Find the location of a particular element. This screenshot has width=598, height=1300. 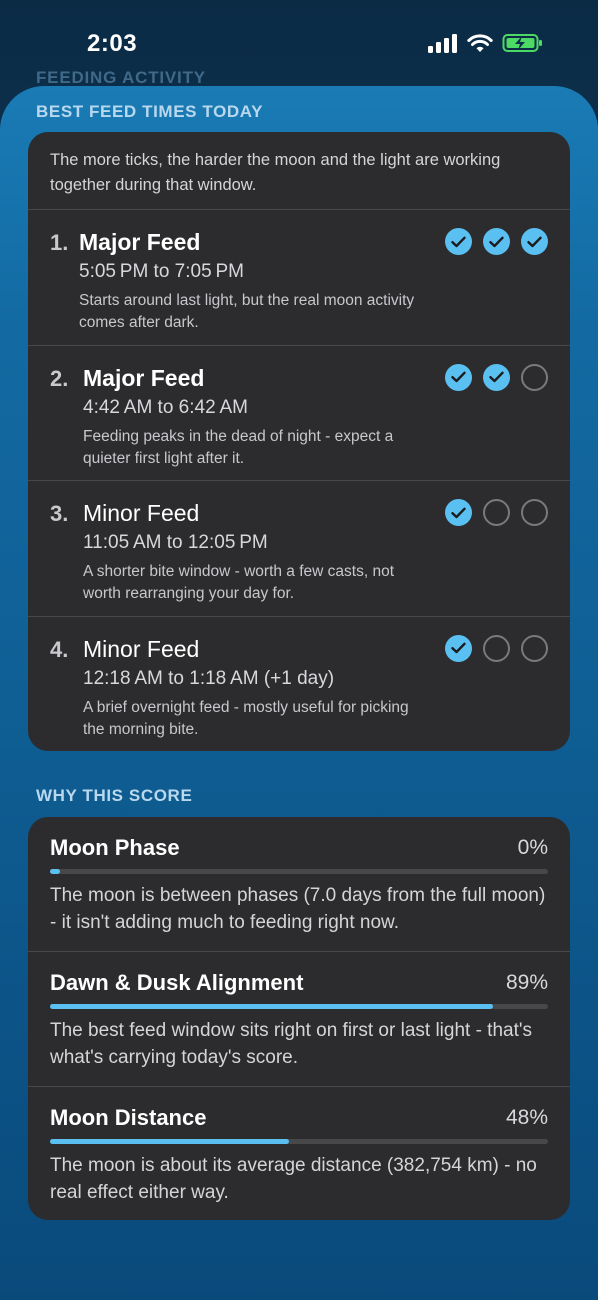

status-time: 2:03 is located at coordinates (112, 43).